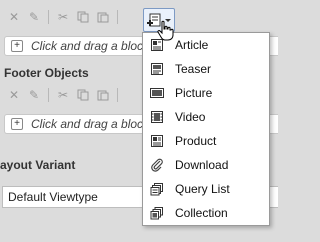 The image size is (320, 242). Describe the element at coordinates (139, 17) in the screenshot. I see `content-toolbar: ✕ ✎ ✂` at that location.